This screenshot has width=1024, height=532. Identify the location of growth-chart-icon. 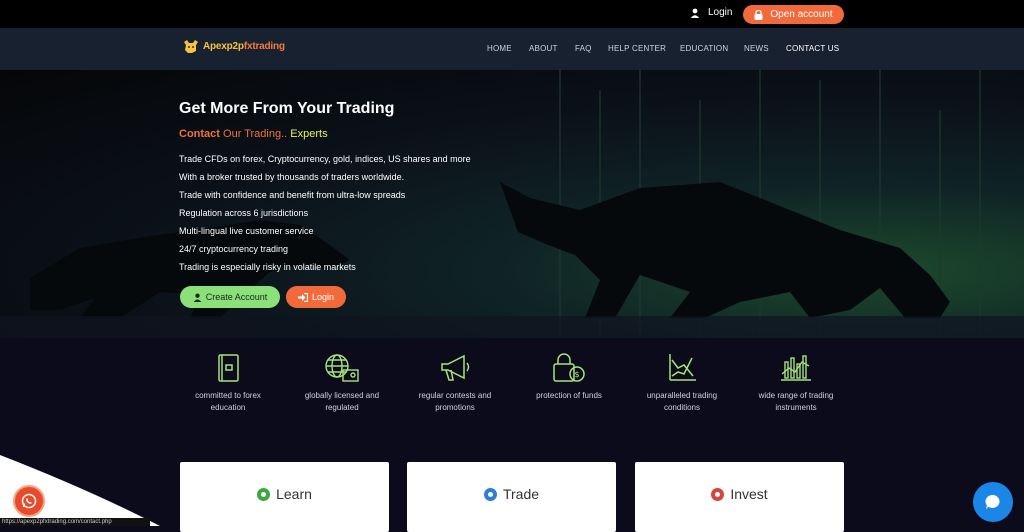
(682, 367).